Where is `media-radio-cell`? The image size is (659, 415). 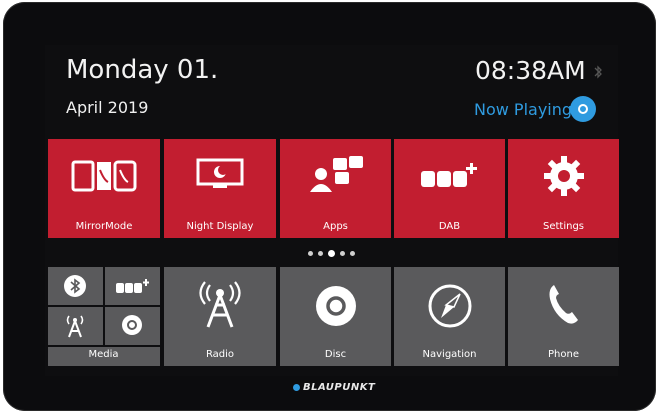 media-radio-cell is located at coordinates (75, 326).